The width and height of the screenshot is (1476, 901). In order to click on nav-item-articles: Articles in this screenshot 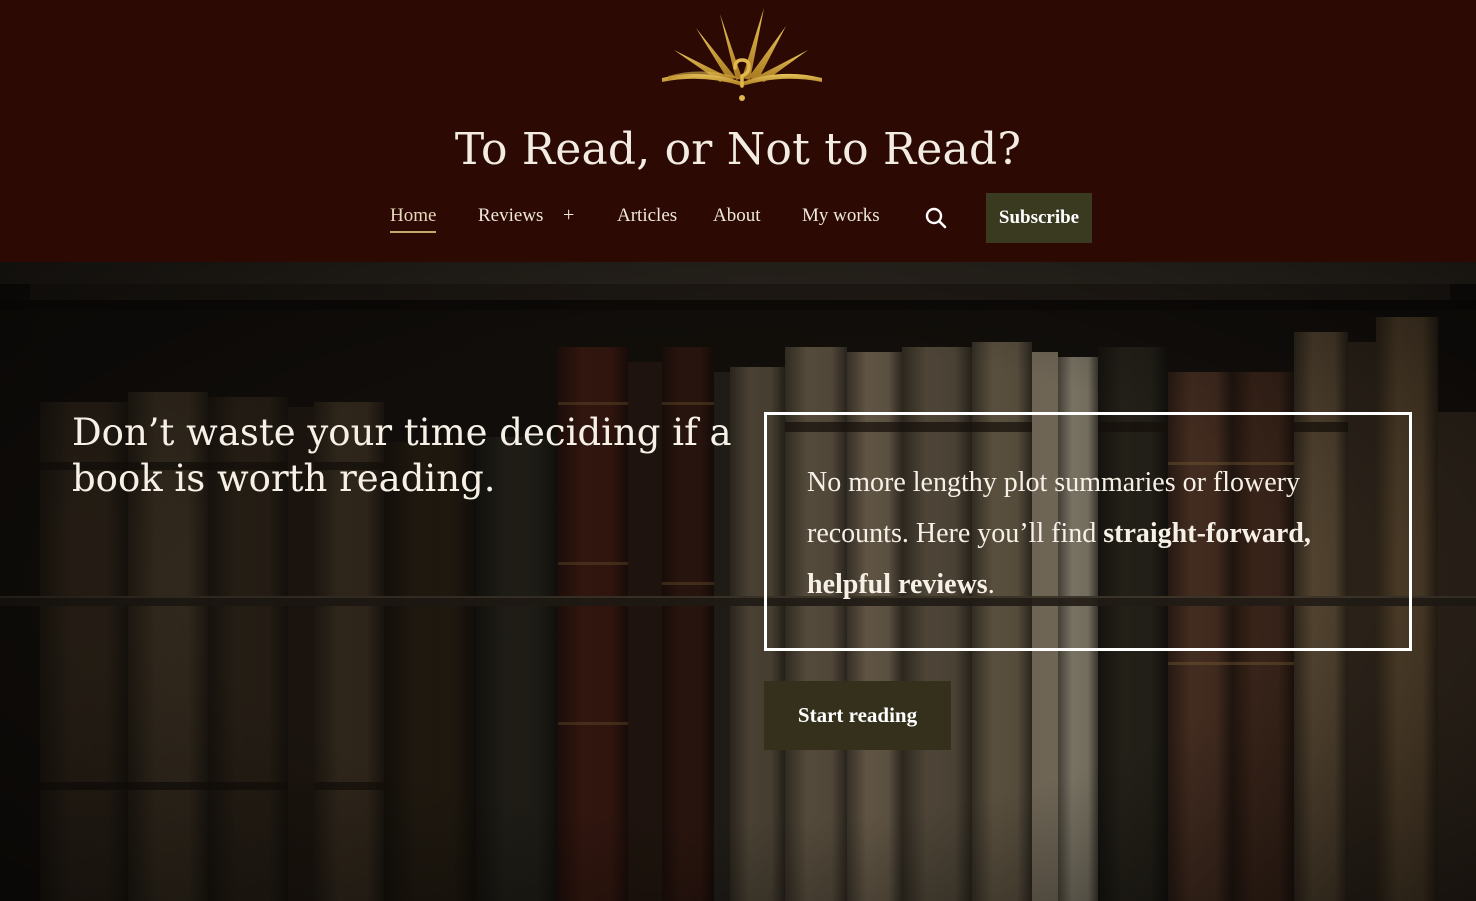, I will do `click(647, 216)`.